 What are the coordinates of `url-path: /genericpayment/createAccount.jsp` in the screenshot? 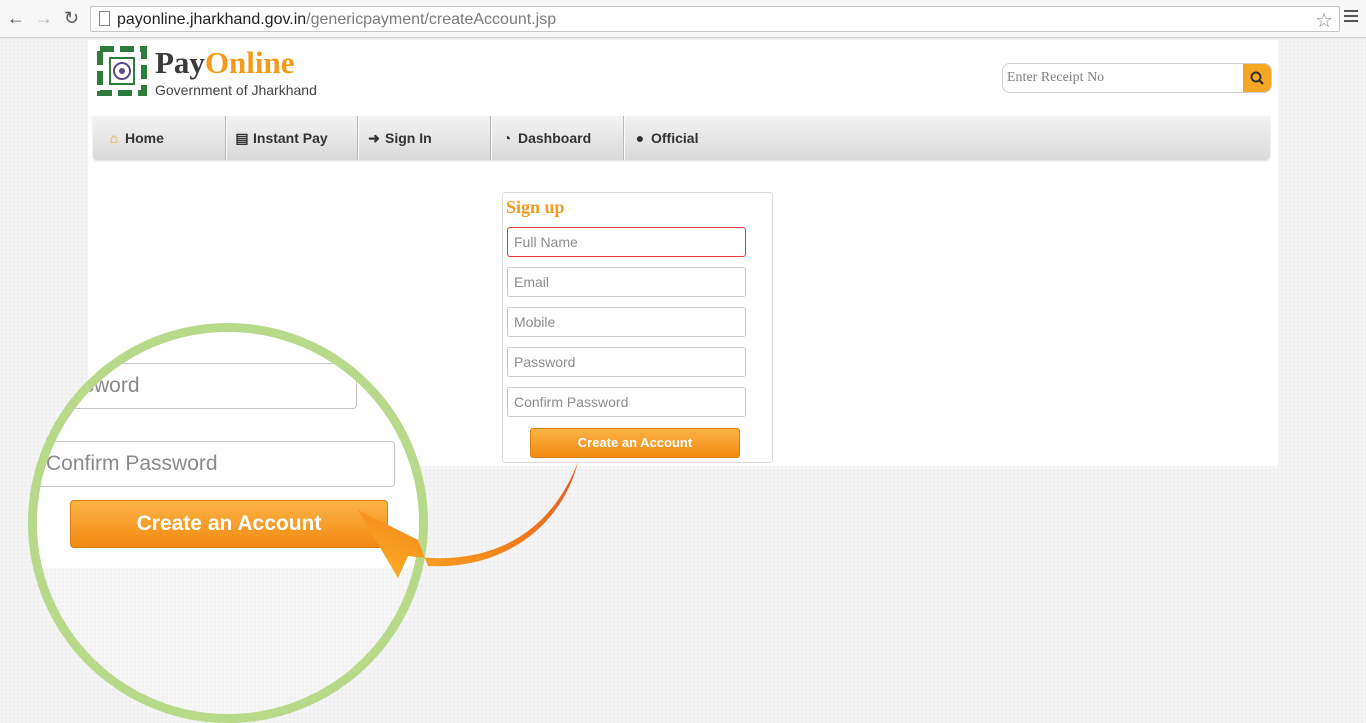 It's located at (431, 19).